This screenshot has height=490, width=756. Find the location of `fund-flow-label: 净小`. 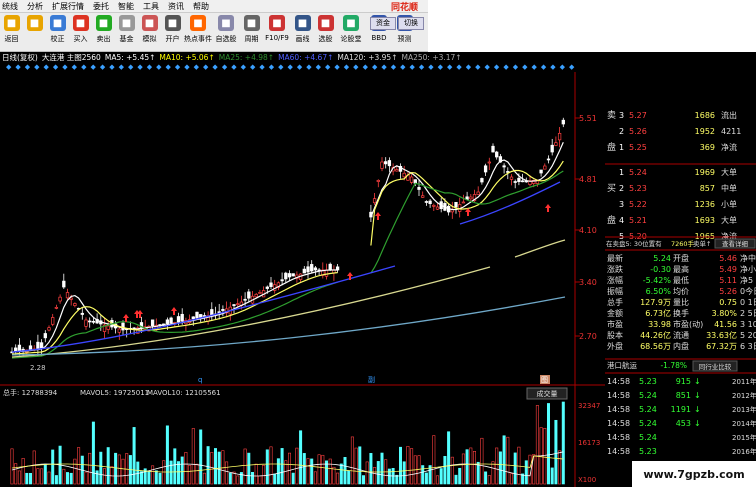

fund-flow-label: 净小 is located at coordinates (748, 269).